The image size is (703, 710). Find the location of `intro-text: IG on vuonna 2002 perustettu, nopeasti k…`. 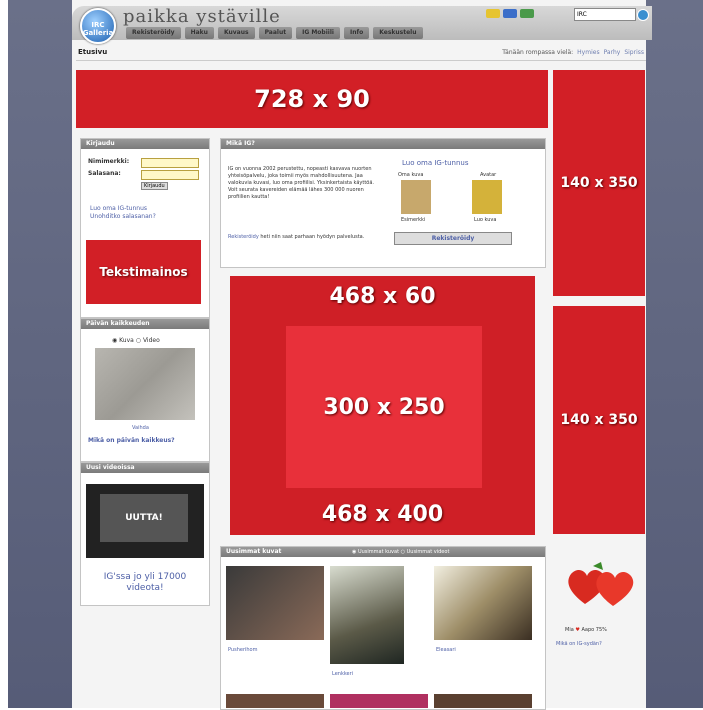

intro-text: IG on vuonna 2002 perustettu, nopeasti k… is located at coordinates (301, 183).